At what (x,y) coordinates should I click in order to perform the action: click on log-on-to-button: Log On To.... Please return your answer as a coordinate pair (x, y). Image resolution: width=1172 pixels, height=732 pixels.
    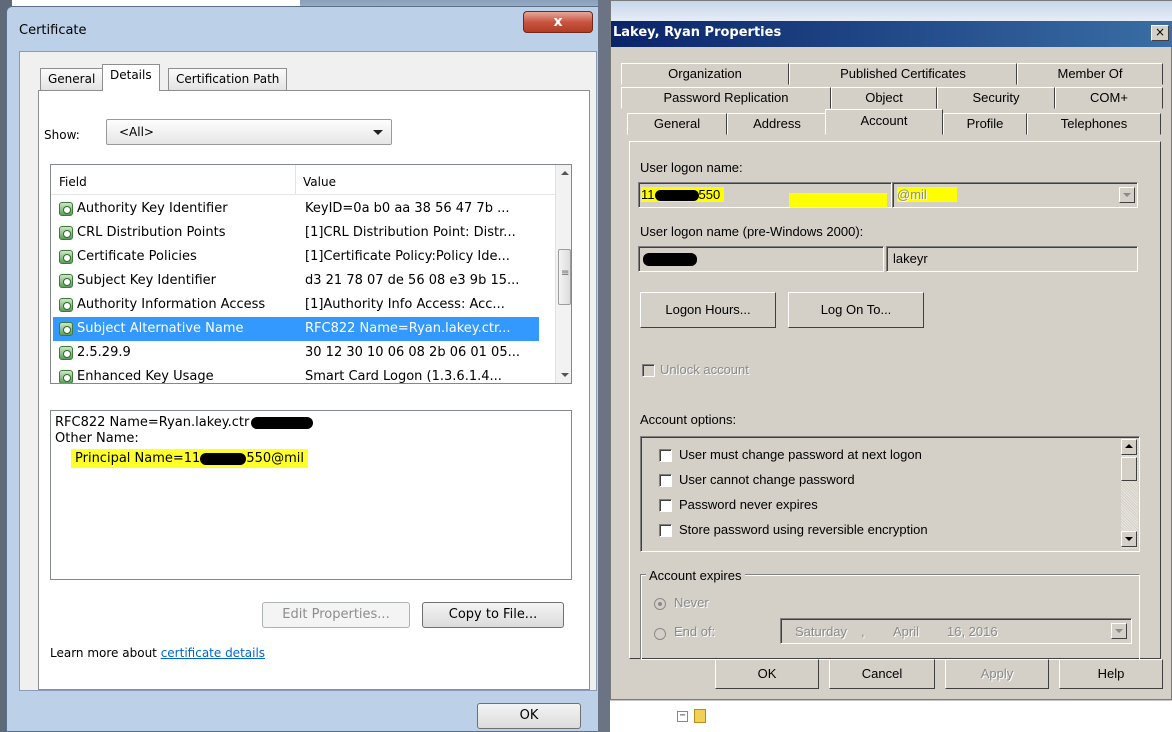
    Looking at the image, I should click on (856, 310).